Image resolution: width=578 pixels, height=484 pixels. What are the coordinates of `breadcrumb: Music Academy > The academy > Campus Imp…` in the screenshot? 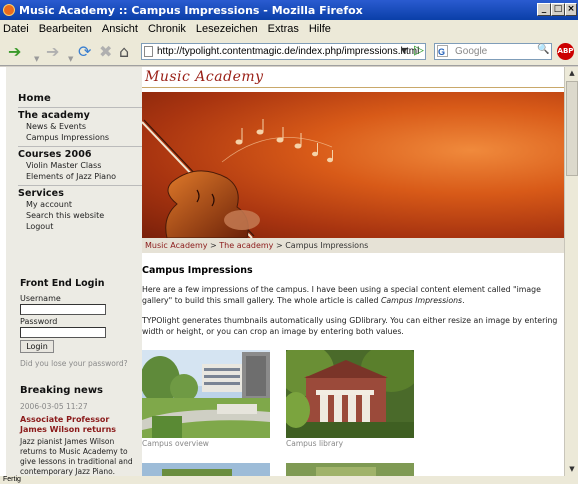 It's located at (353, 245).